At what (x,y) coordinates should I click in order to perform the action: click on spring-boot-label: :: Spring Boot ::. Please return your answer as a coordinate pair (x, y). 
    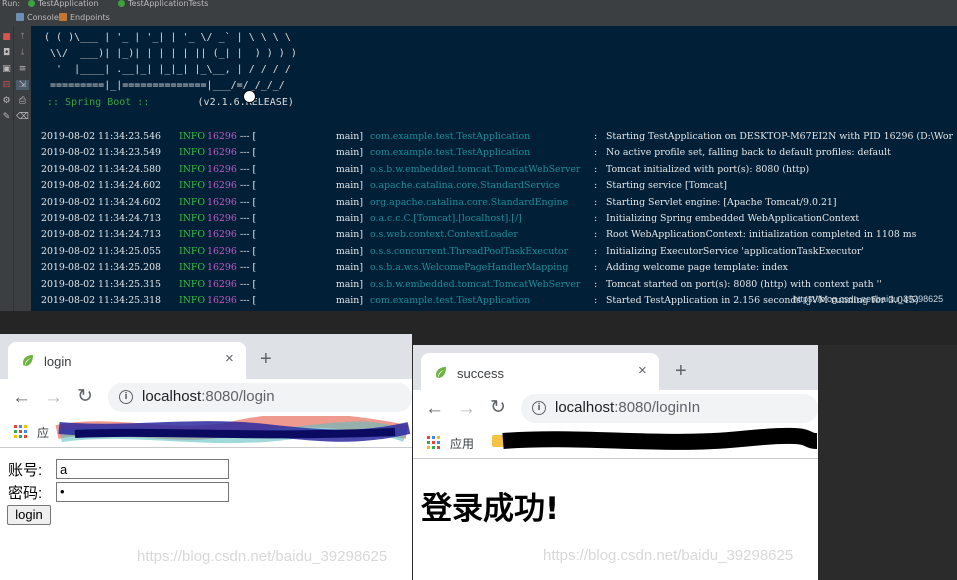
    Looking at the image, I should click on (98, 102).